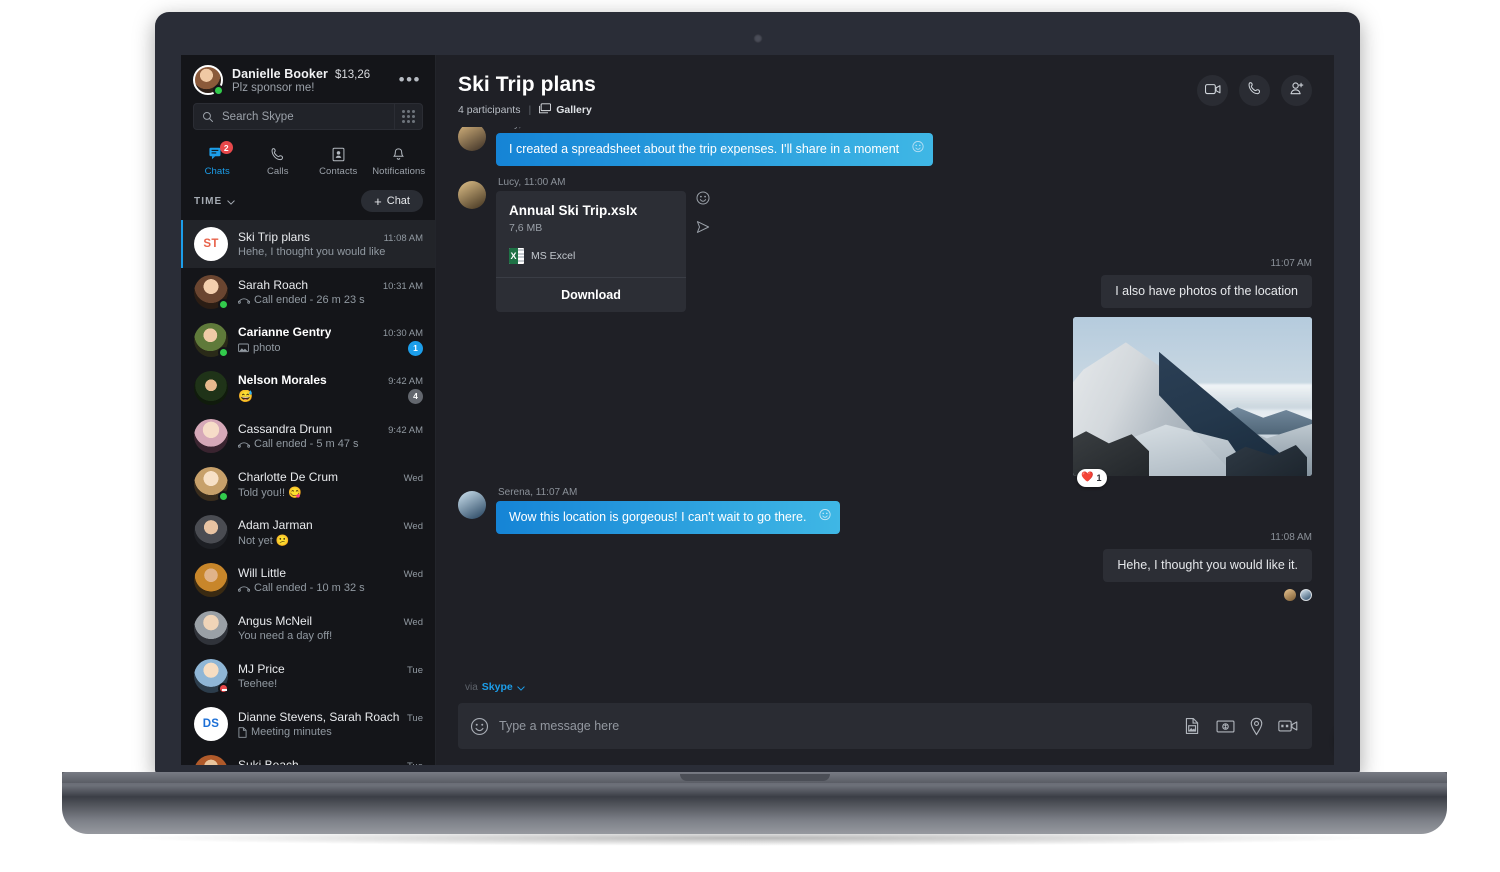 This screenshot has width=1500, height=872. What do you see at coordinates (277, 171) in the screenshot?
I see `tab-calls-label: Calls` at bounding box center [277, 171].